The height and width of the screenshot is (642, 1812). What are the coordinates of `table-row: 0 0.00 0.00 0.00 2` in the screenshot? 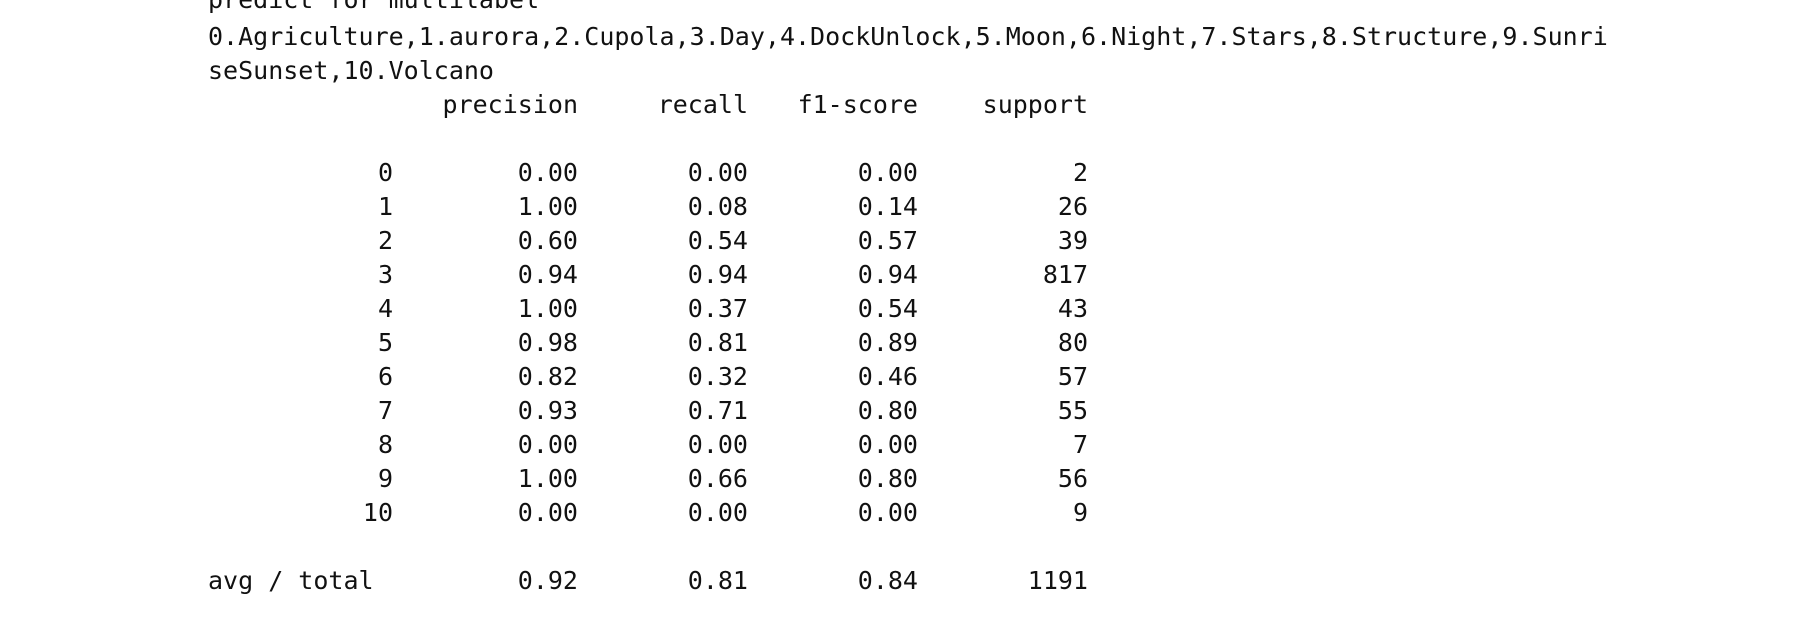 It's located at (658, 173).